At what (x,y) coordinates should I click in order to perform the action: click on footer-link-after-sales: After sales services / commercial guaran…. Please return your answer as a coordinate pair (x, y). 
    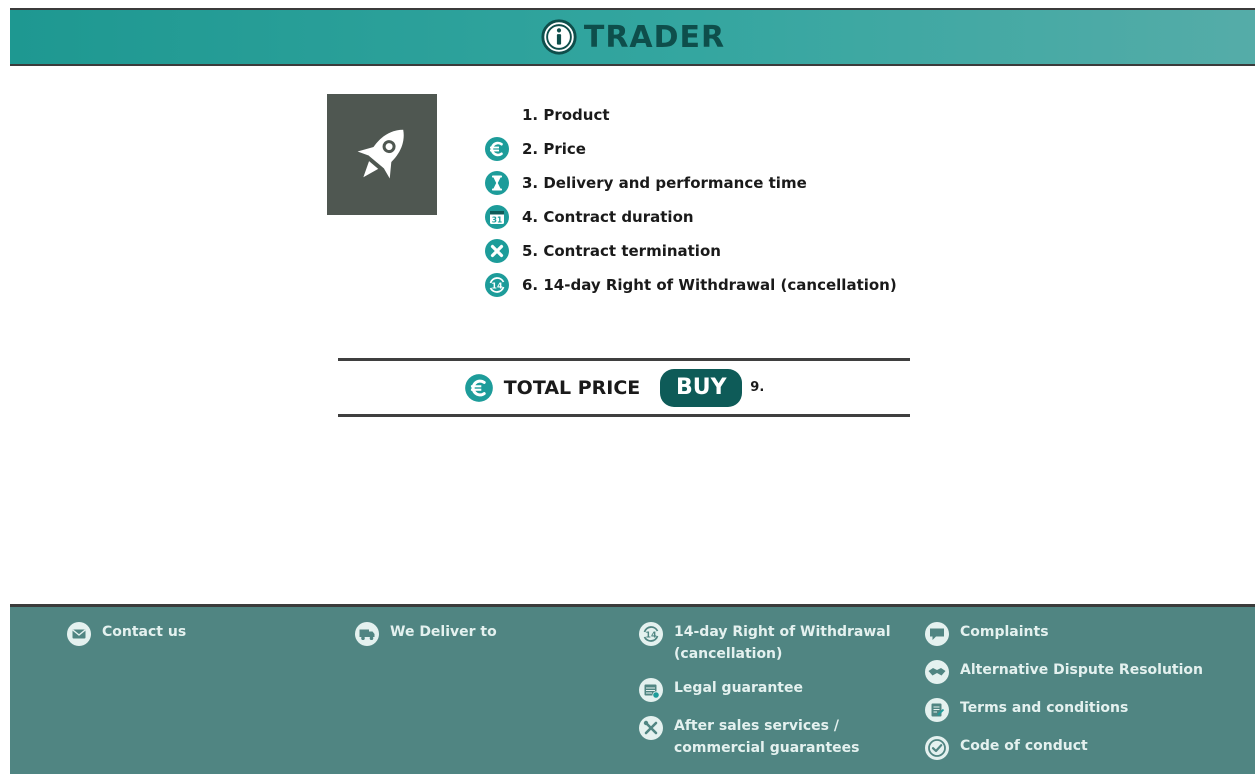
    Looking at the image, I should click on (766, 737).